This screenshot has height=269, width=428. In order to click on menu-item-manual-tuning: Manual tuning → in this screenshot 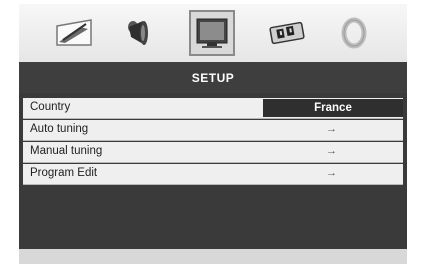, I will do `click(213, 152)`.